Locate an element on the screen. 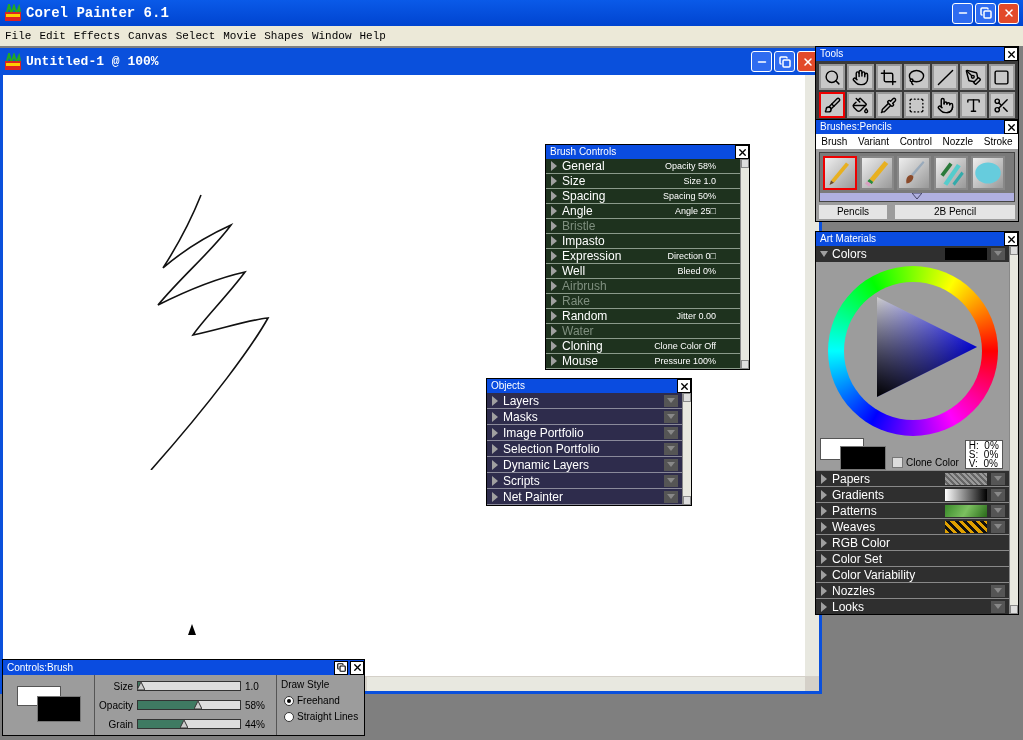  brush-variant-field: 2B Pencil is located at coordinates (955, 212).